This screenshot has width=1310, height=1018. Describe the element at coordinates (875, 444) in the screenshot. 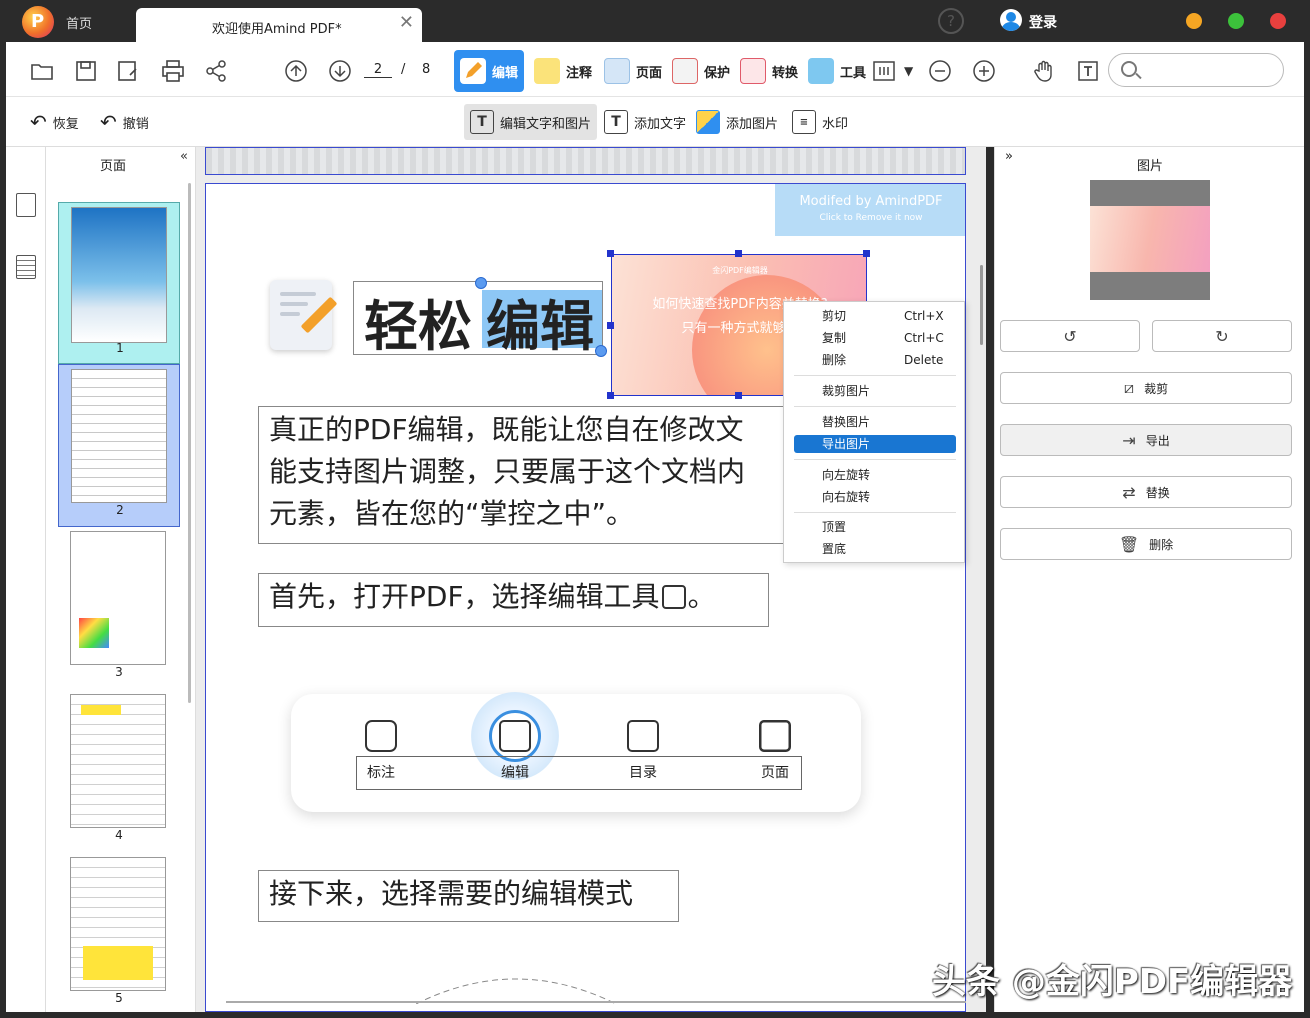

I see `menu-item-export-image: 导出图片` at that location.